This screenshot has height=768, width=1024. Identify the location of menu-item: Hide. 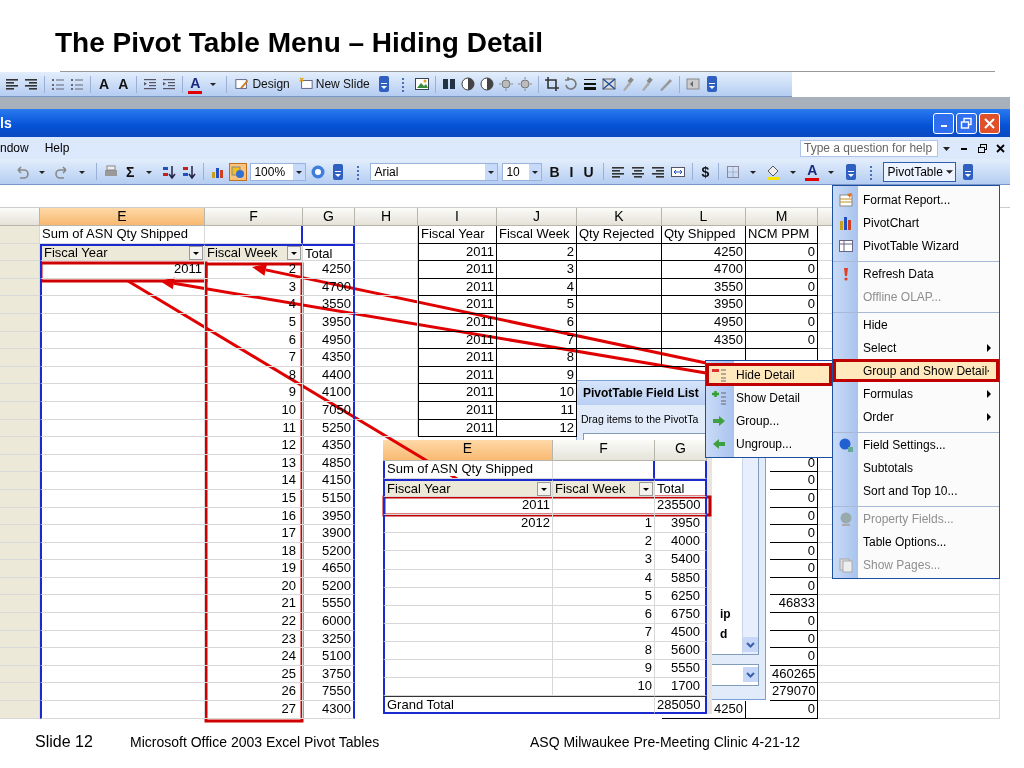
(916, 324).